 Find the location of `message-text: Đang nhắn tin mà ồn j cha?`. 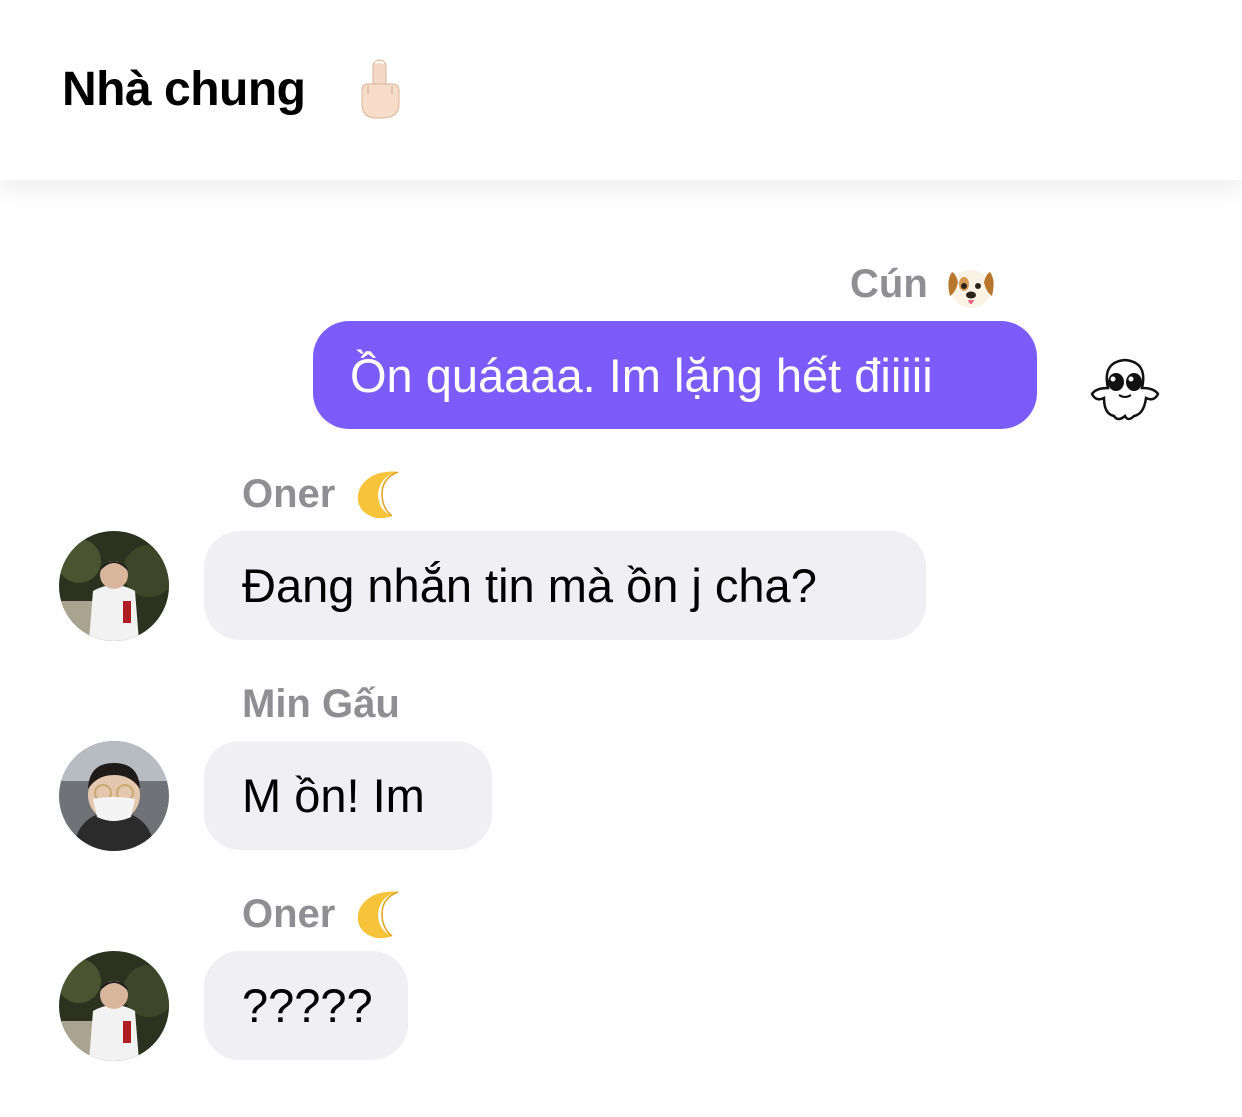

message-text: Đang nhắn tin mà ồn j cha? is located at coordinates (529, 585).